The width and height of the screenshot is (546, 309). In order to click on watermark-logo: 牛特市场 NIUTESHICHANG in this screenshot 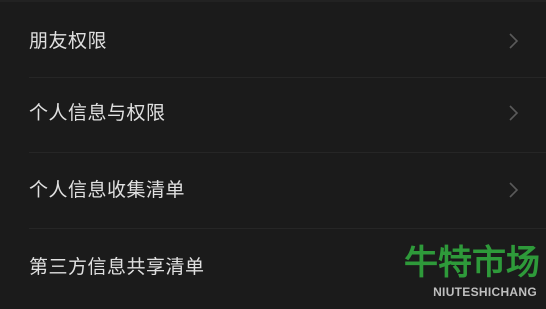, I will do `click(465, 274)`.